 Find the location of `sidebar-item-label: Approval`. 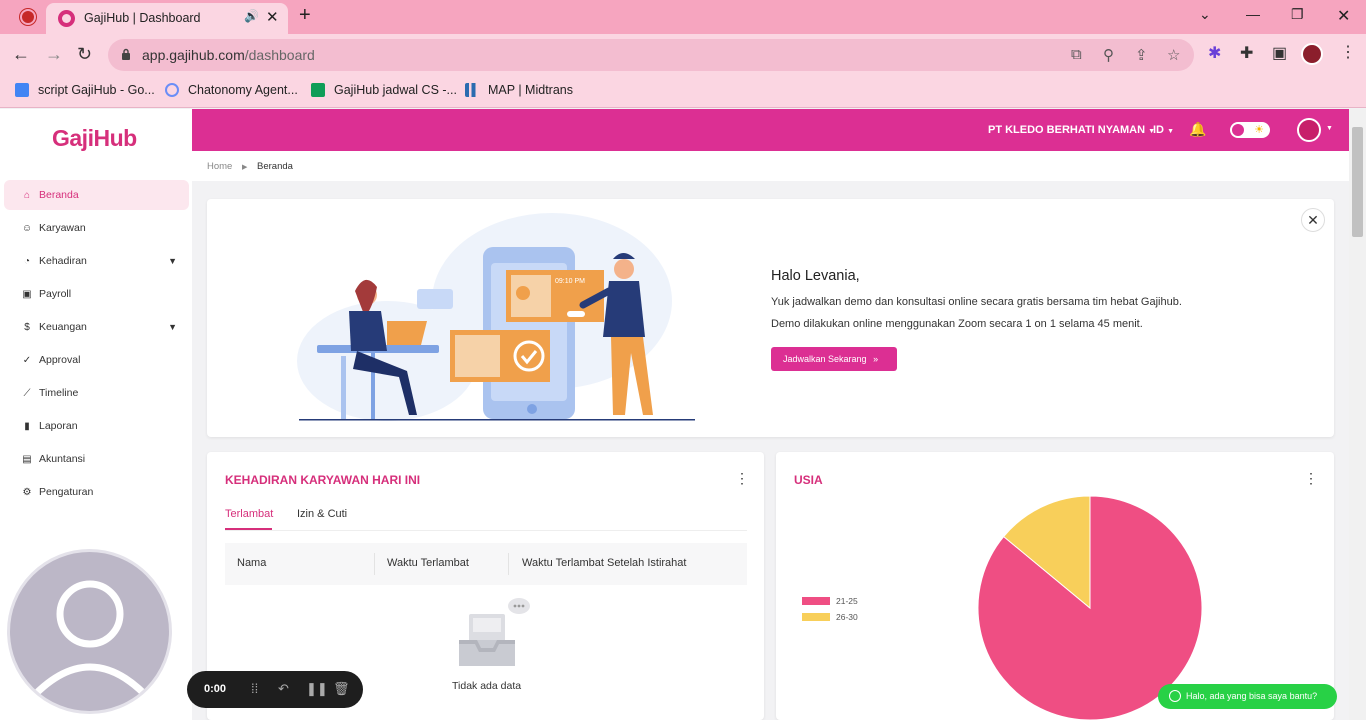

sidebar-item-label: Approval is located at coordinates (60, 360).